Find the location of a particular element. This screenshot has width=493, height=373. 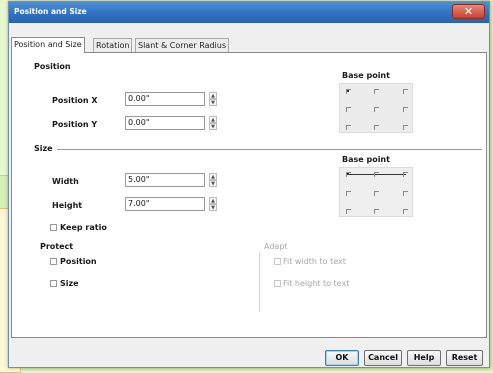

position-x-spinner: ▲ ▼ is located at coordinates (213, 99).